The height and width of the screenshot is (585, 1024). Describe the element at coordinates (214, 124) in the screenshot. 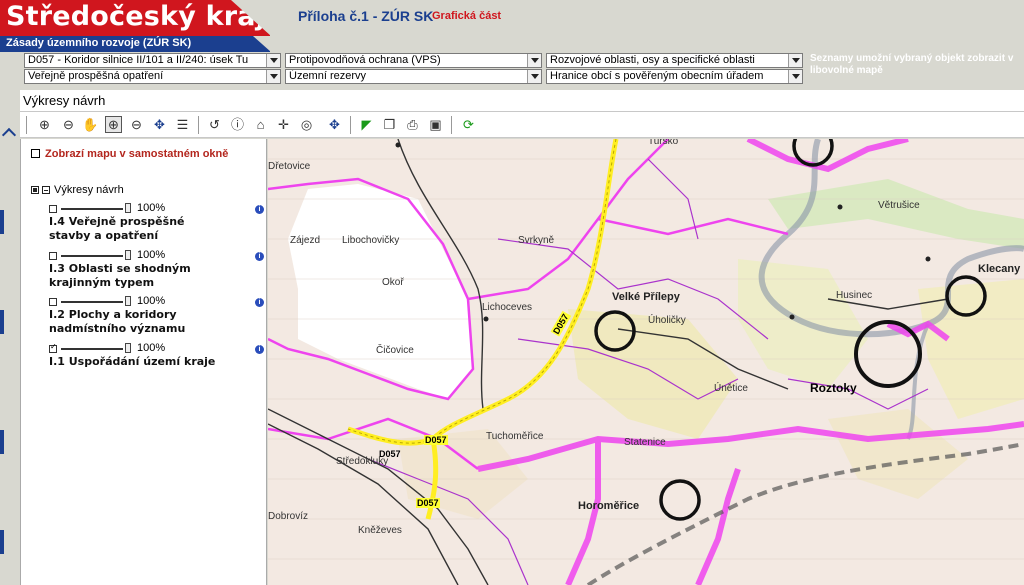

I see `history-icon: ↺` at that location.